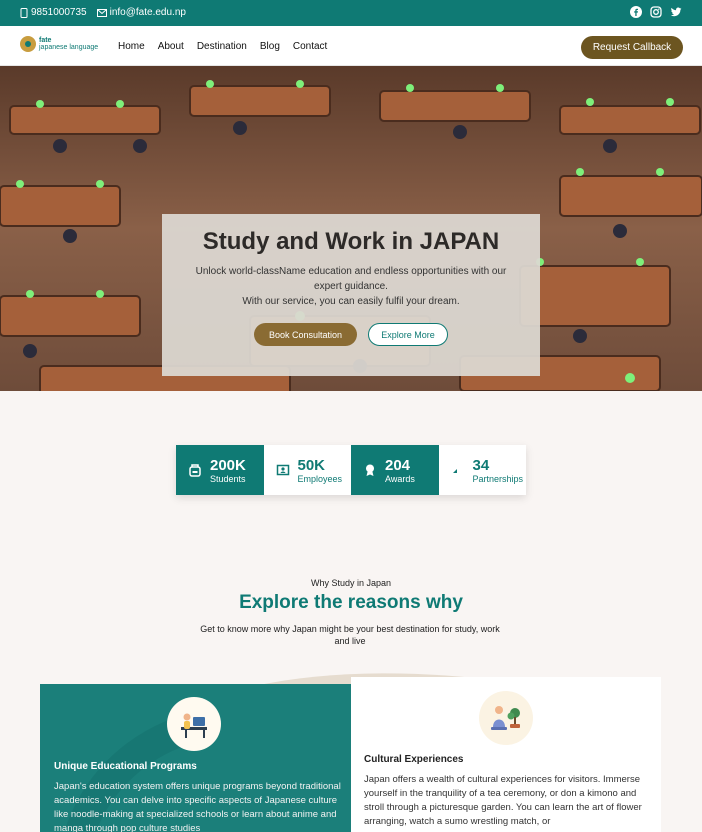 Image resolution: width=702 pixels, height=832 pixels. What do you see at coordinates (282, 470) in the screenshot?
I see `id-card-icon` at bounding box center [282, 470].